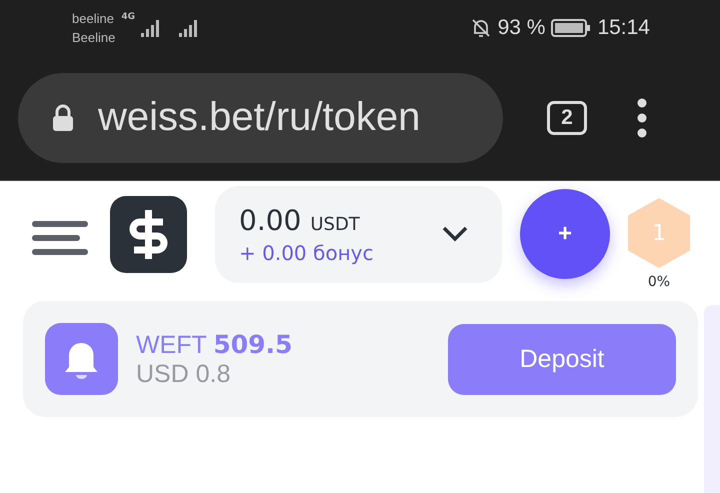 The width and height of the screenshot is (720, 493). Describe the element at coordinates (522, 28) in the screenshot. I see `battery-percent: 93 %` at that location.